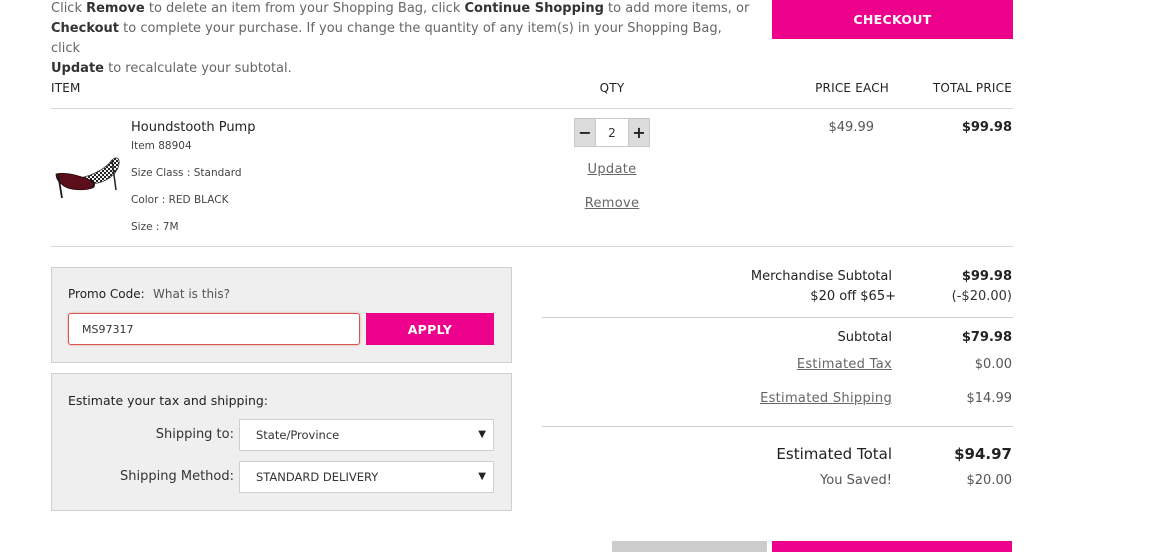 This screenshot has height=552, width=1149. I want to click on shipping-method-label: Shipping Method:, so click(177, 476).